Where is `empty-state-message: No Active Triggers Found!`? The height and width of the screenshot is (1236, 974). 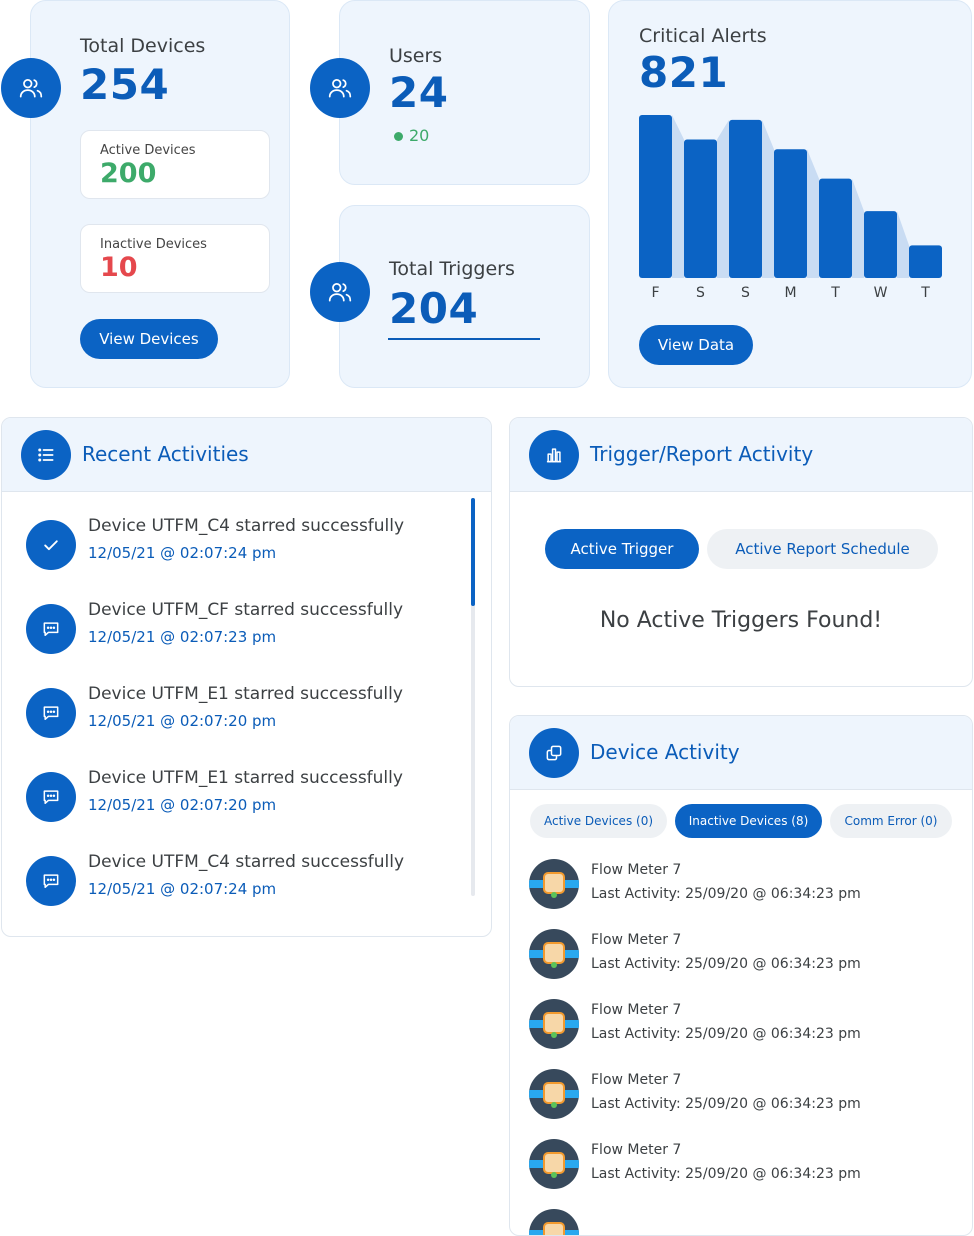 empty-state-message: No Active Triggers Found! is located at coordinates (741, 620).